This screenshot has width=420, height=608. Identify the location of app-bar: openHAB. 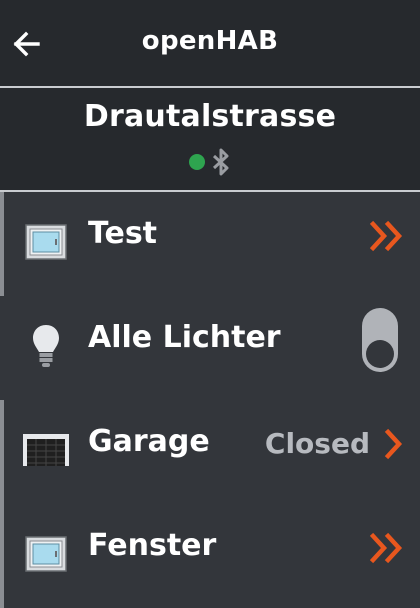
(210, 43).